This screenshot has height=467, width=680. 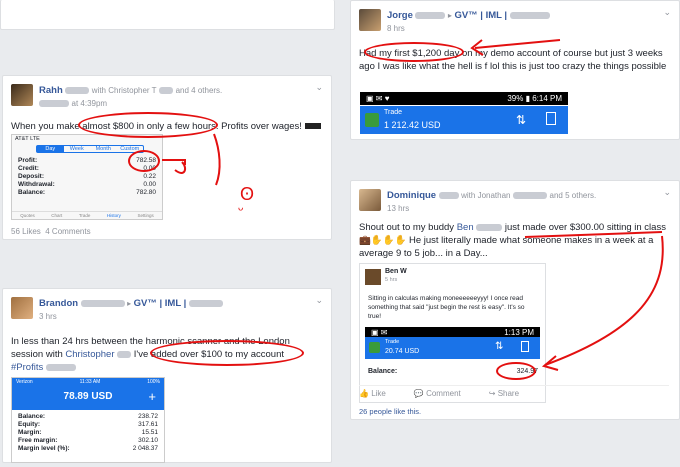 I want to click on author-name: Jorge, so click(x=400, y=15).